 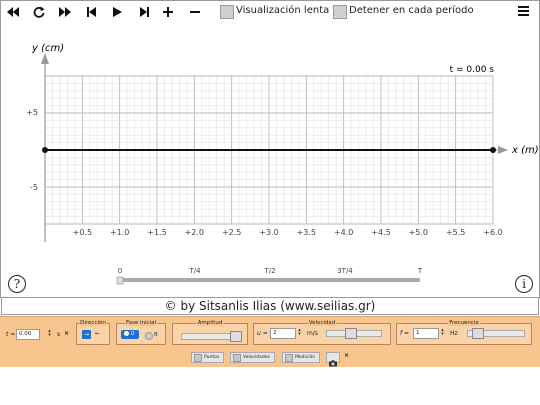 What do you see at coordinates (464, 332) in the screenshot?
I see `frequency-group: Frecuencia f = 1 ▴ ▾ Hz` at bounding box center [464, 332].